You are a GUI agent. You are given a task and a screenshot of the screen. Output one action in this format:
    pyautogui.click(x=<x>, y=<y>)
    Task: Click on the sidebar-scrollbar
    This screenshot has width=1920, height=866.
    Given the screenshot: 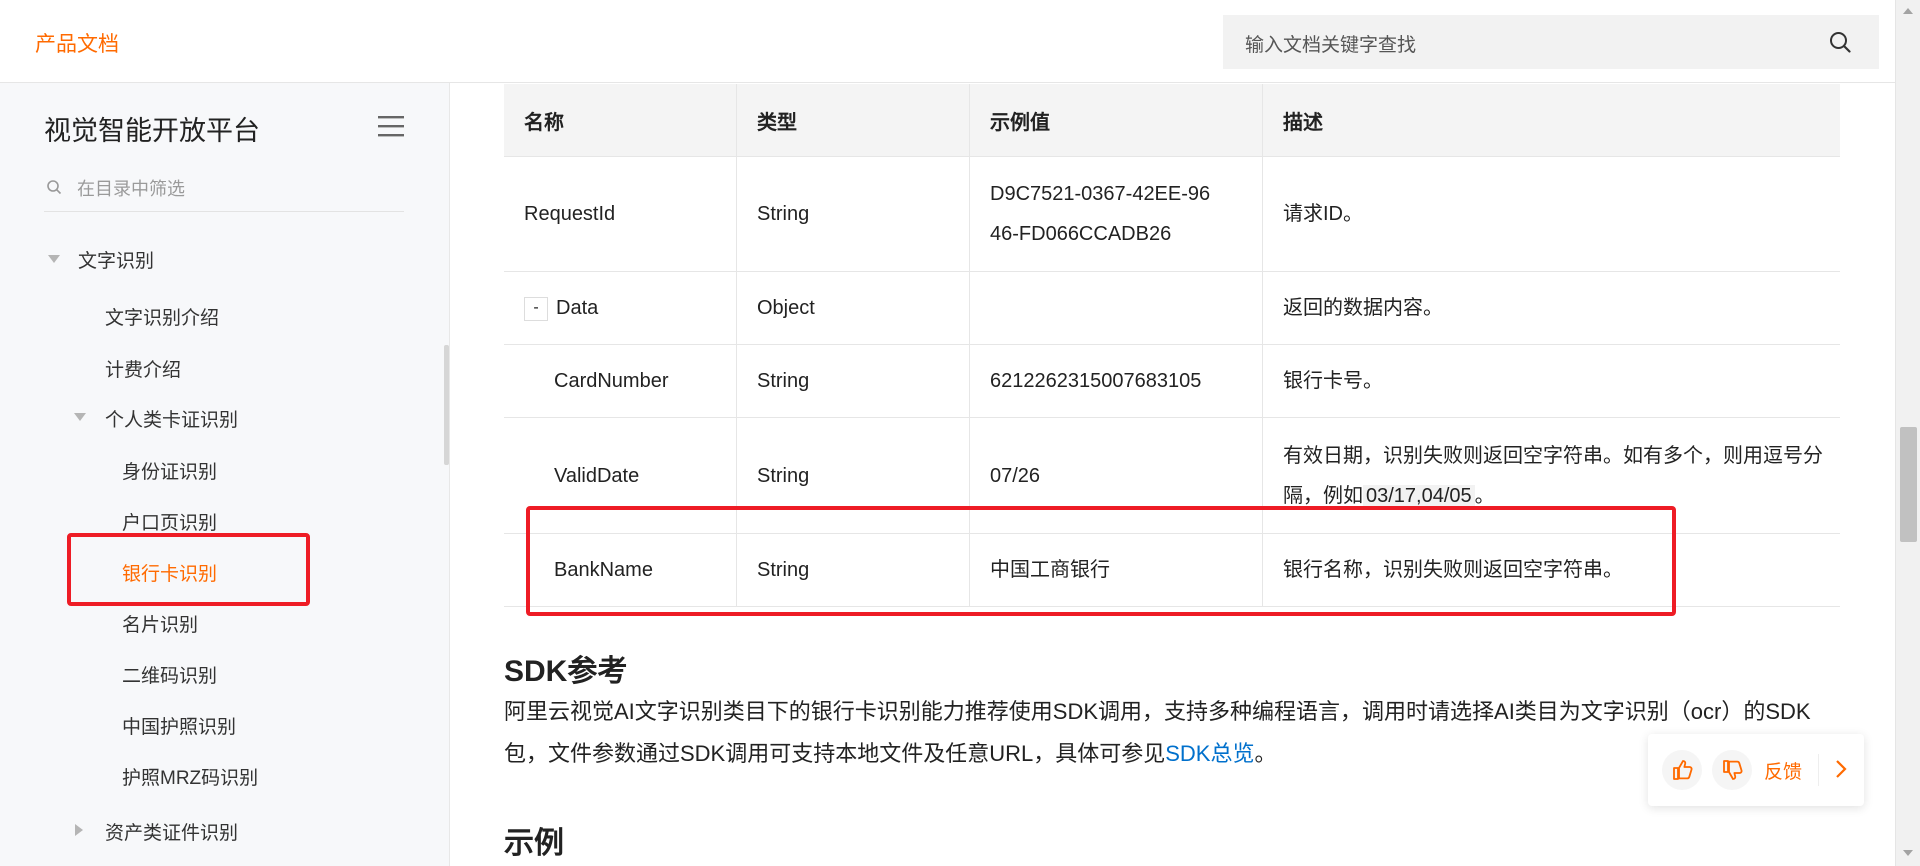 What is the action you would take?
    pyautogui.click(x=446, y=405)
    